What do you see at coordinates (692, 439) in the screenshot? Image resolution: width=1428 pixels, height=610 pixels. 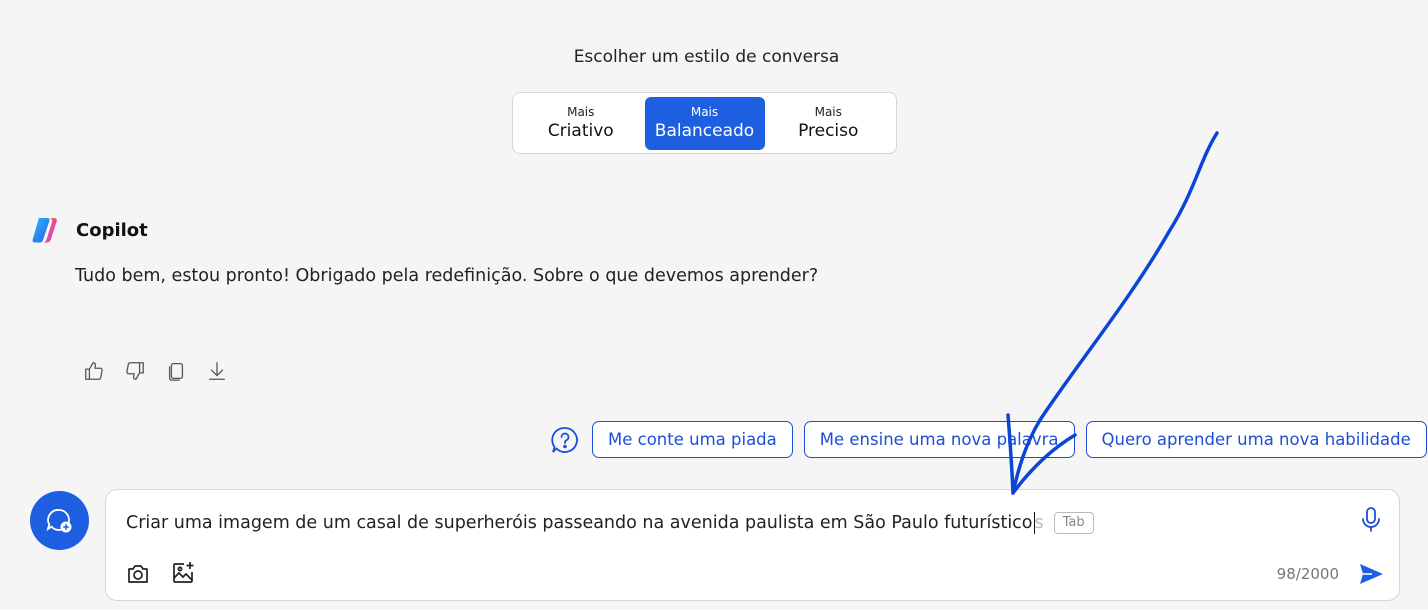 I see `suggestion-chip: Me conte uma piada` at bounding box center [692, 439].